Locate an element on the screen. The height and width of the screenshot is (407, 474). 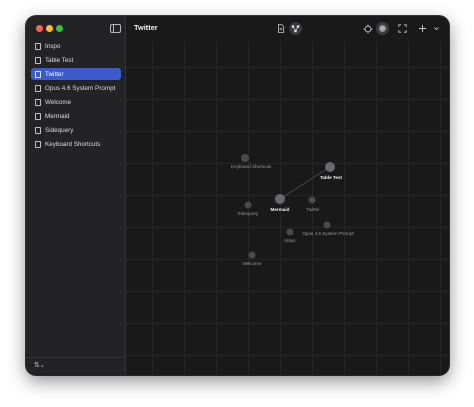
sidebar-item-label: Twitter is located at coordinates (54, 74).